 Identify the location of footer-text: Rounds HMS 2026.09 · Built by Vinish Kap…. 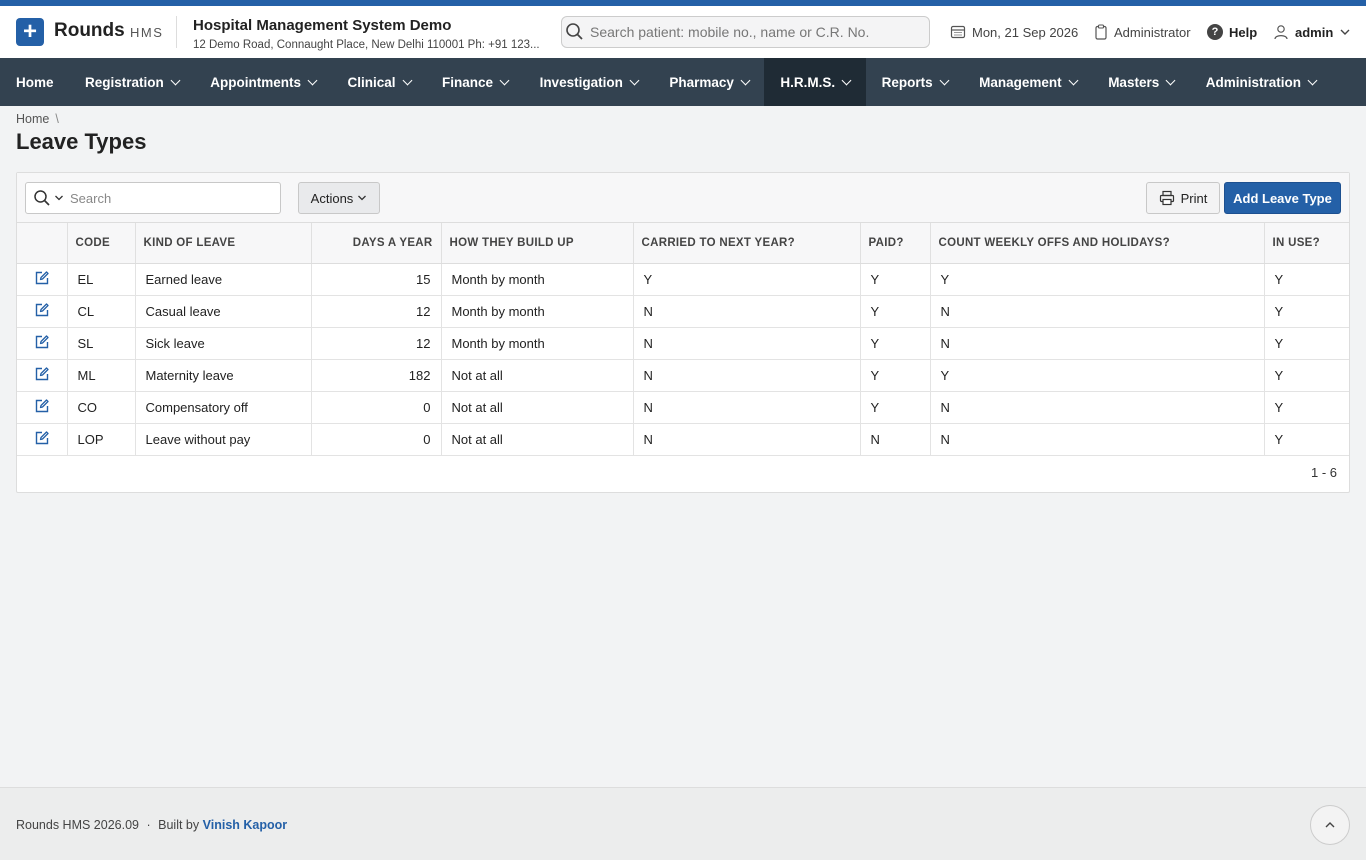
(151, 825).